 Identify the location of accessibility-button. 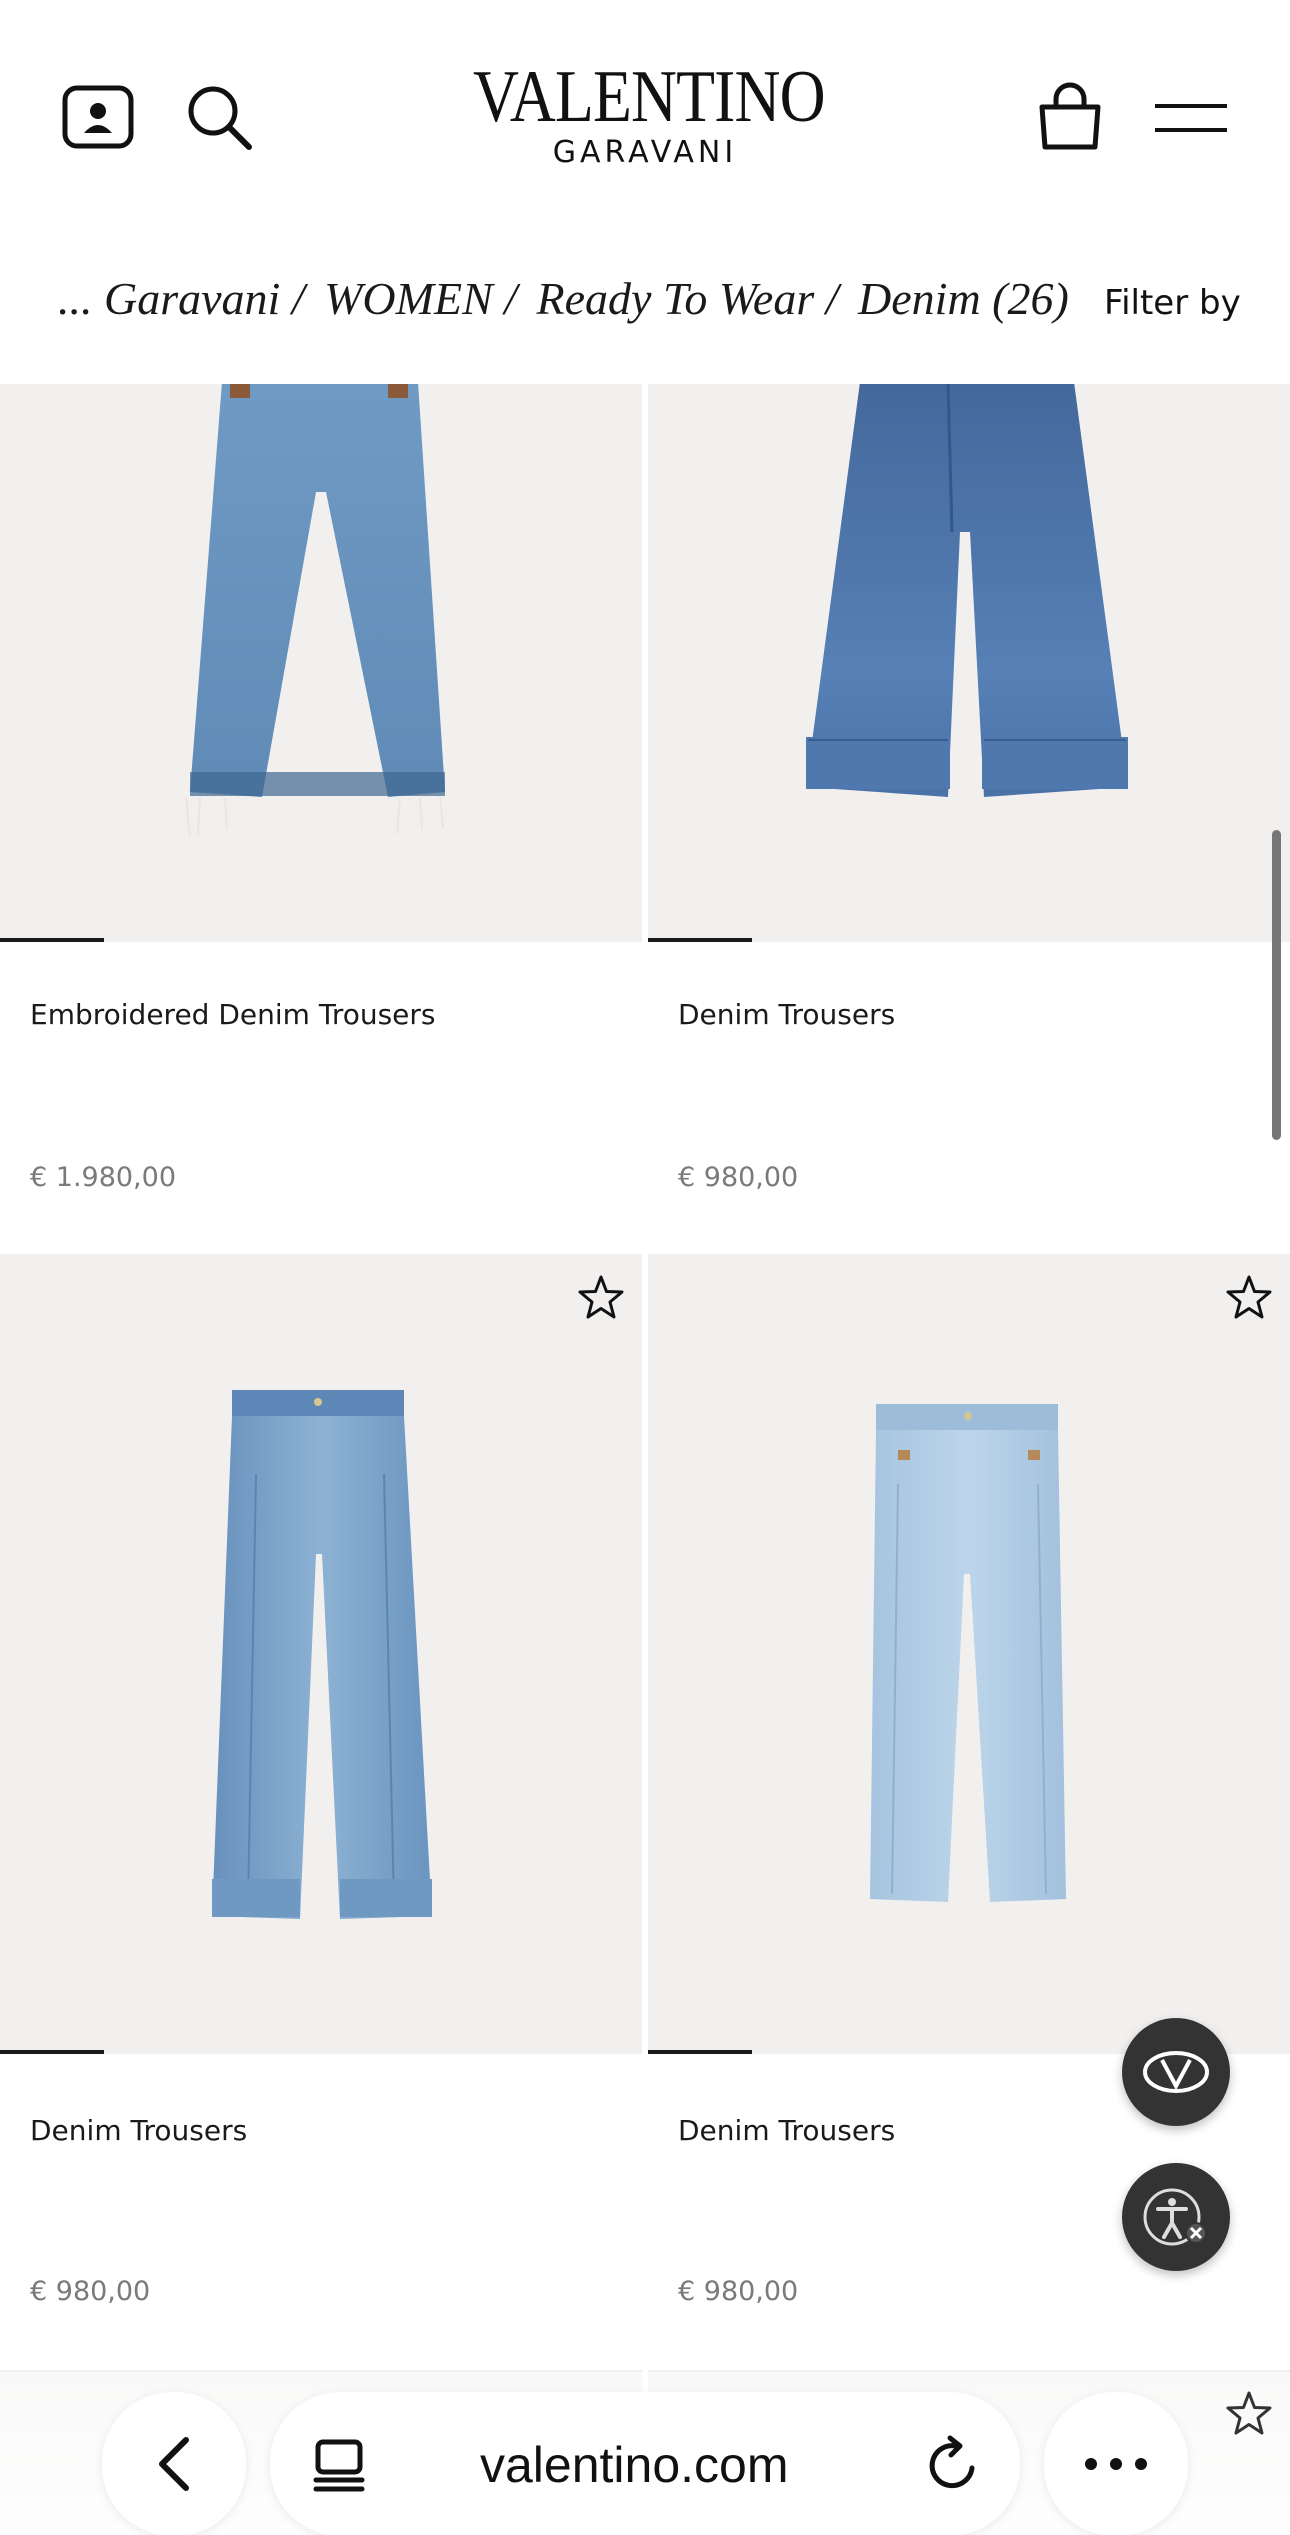
(1176, 2217).